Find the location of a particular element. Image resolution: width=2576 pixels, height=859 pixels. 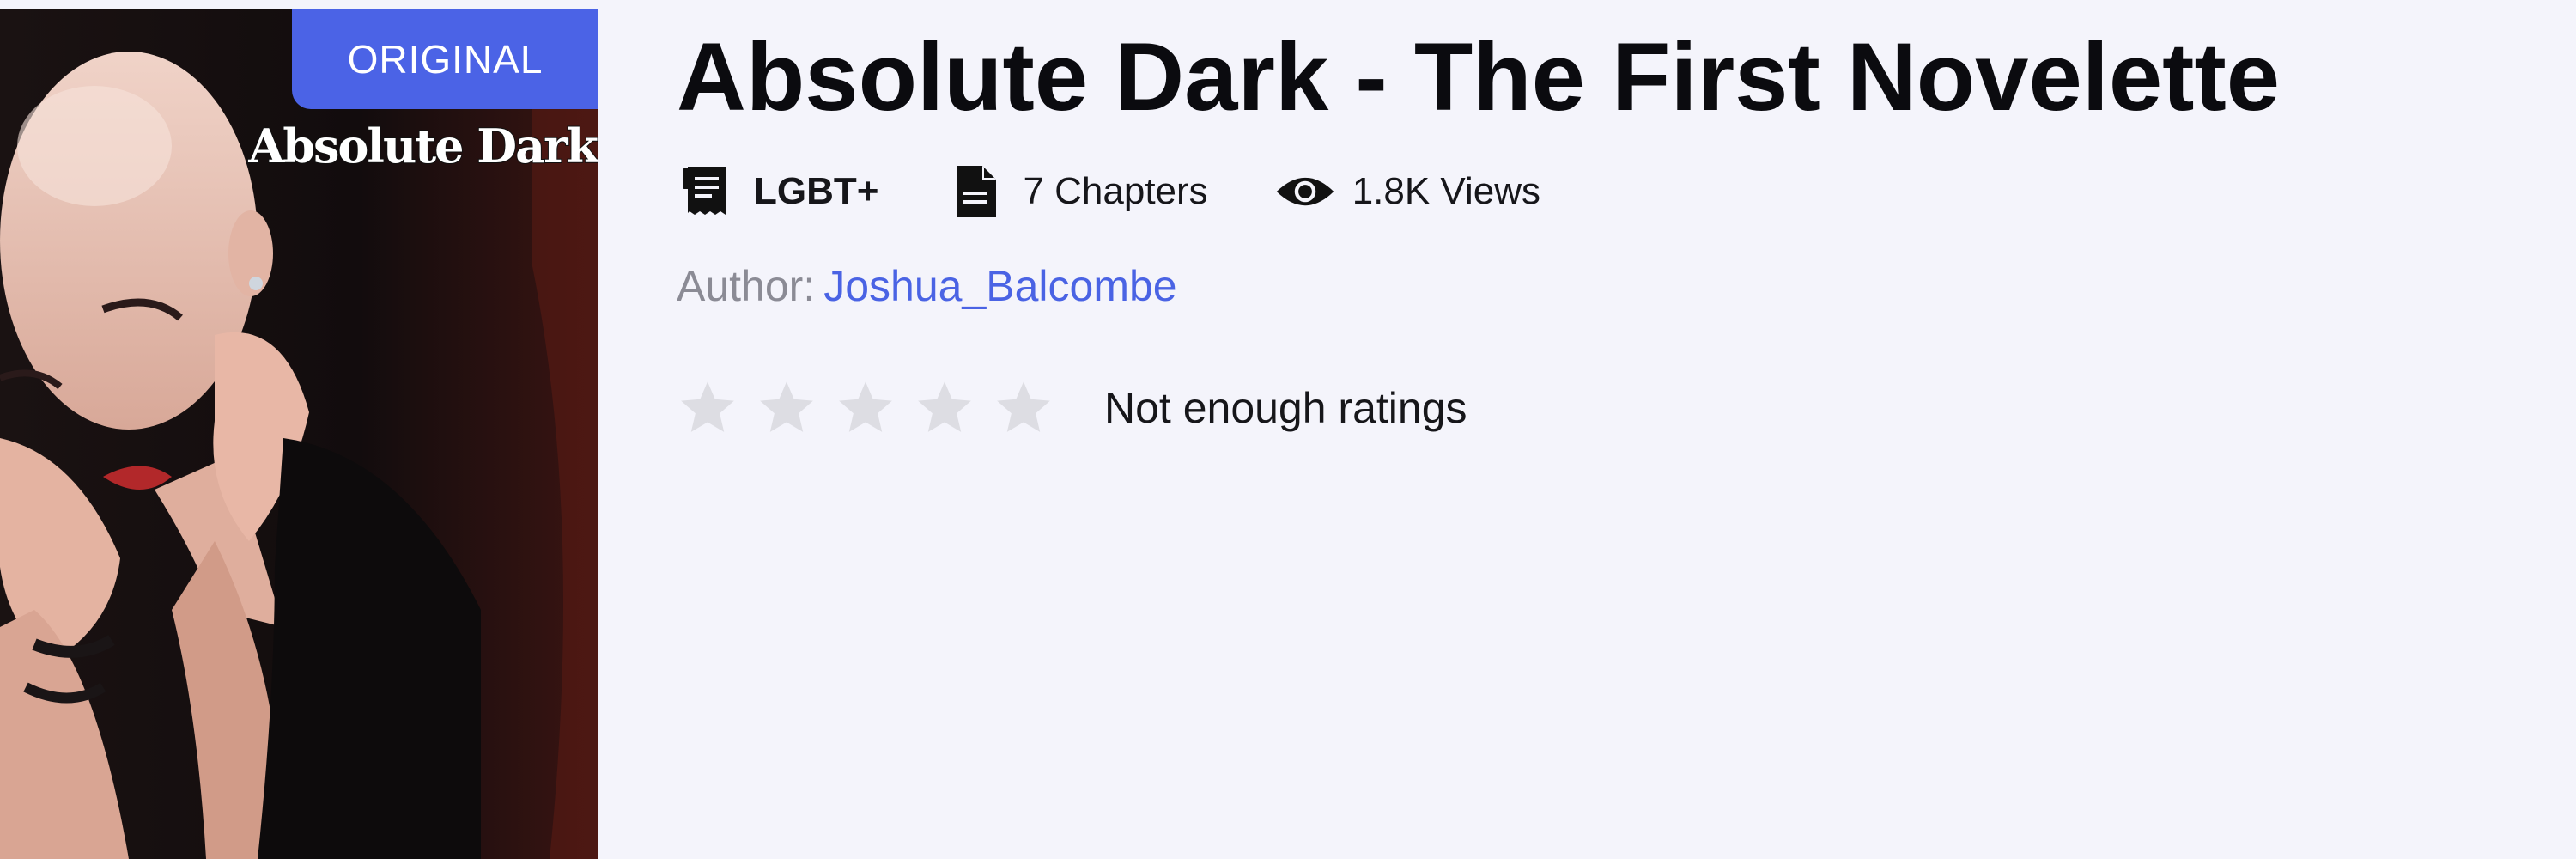

author-line: Author: Joshua_Balcombe is located at coordinates (1600, 286).